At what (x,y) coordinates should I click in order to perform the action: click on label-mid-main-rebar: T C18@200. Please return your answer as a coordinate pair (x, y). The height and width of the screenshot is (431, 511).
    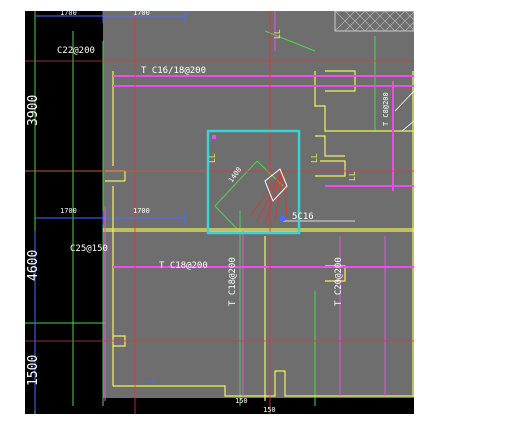
    Looking at the image, I should click on (183, 266).